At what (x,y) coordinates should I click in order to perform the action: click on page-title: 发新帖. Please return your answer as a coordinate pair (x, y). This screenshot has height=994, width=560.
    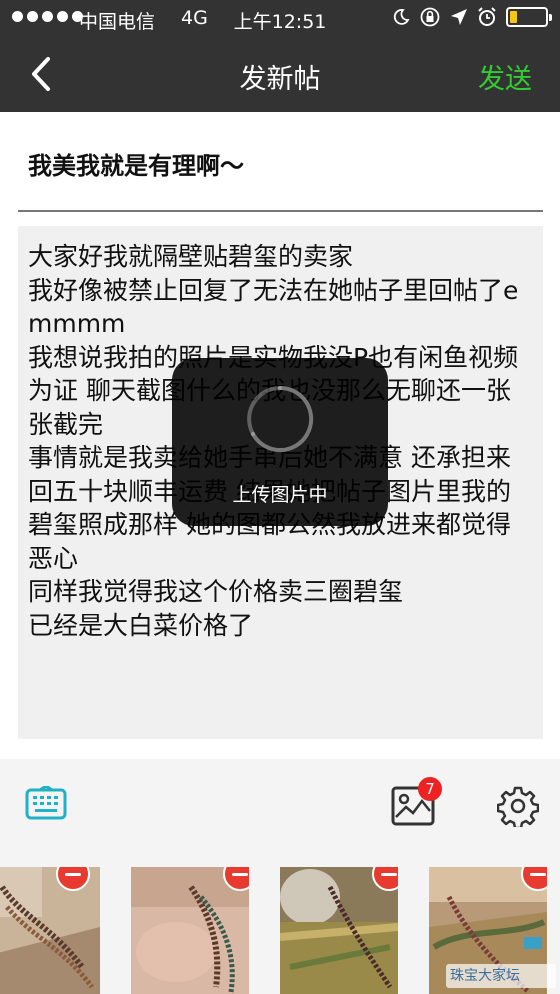
    Looking at the image, I should click on (280, 79).